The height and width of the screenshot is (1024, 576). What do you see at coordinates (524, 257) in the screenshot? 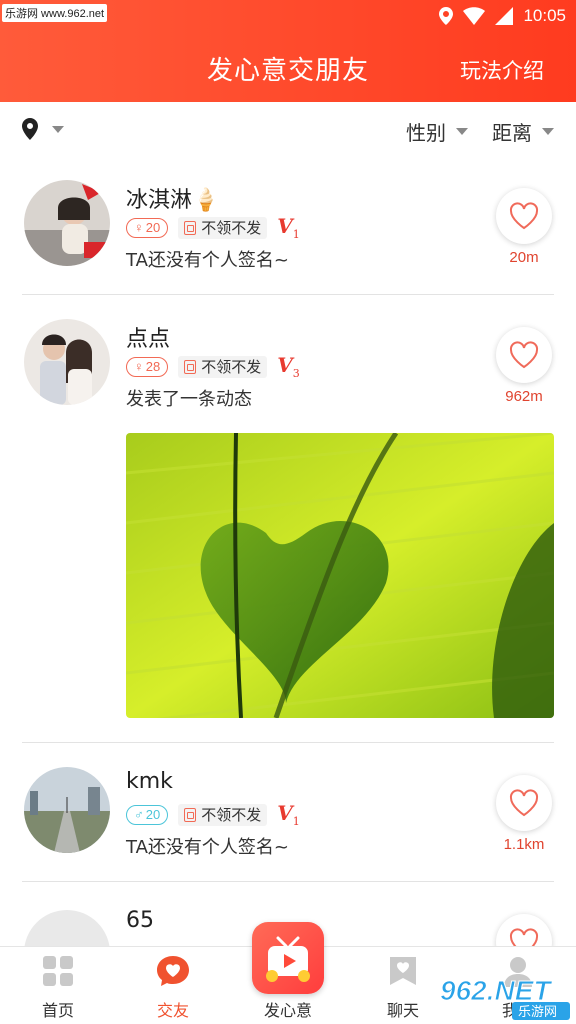
I see `distance-value: 20m` at bounding box center [524, 257].